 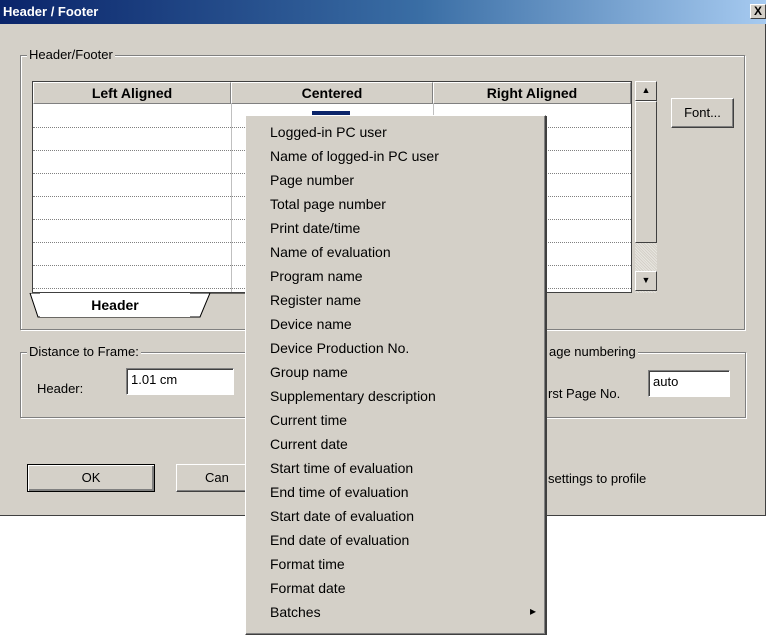 I want to click on ok-button: OK, so click(x=91, y=478).